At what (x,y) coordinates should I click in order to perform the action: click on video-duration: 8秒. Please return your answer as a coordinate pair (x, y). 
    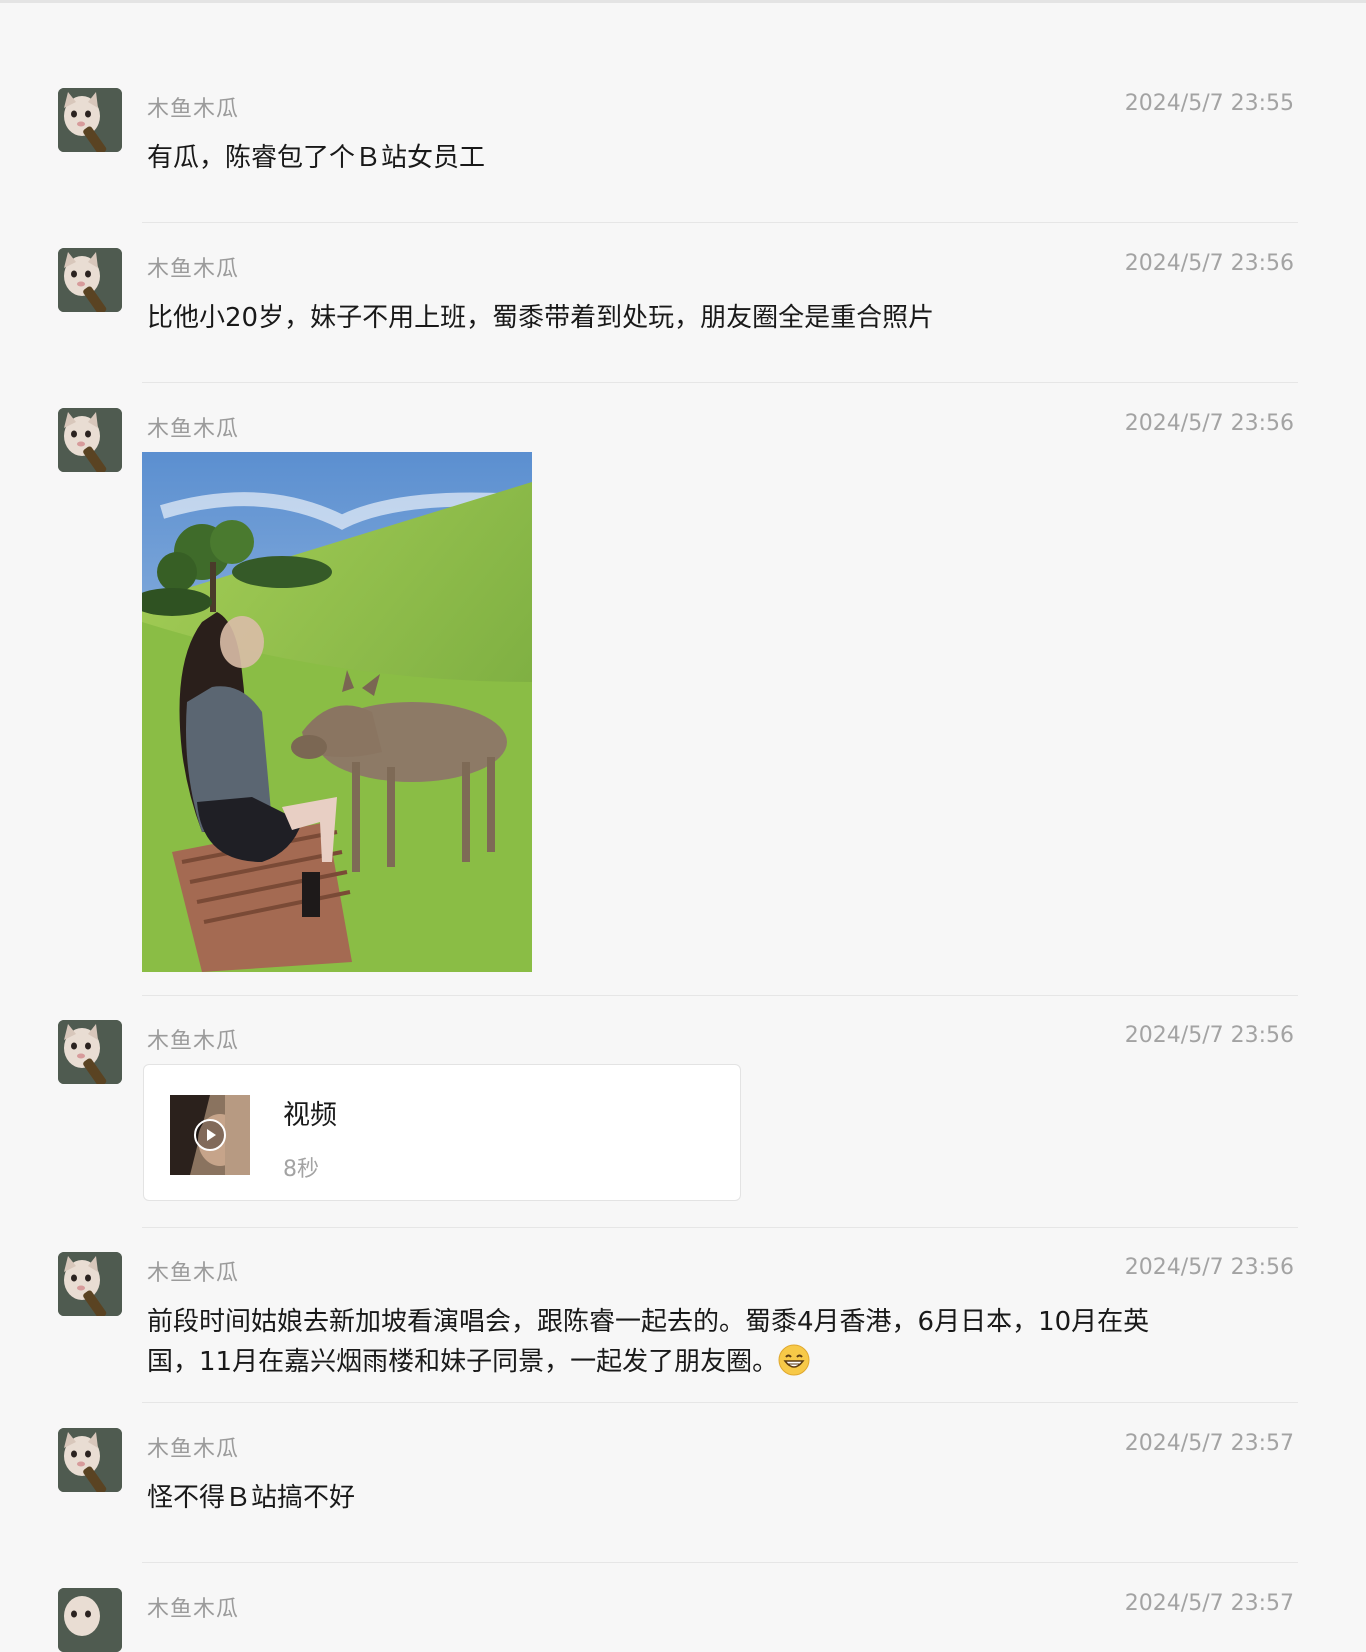
    Looking at the image, I should click on (301, 1169).